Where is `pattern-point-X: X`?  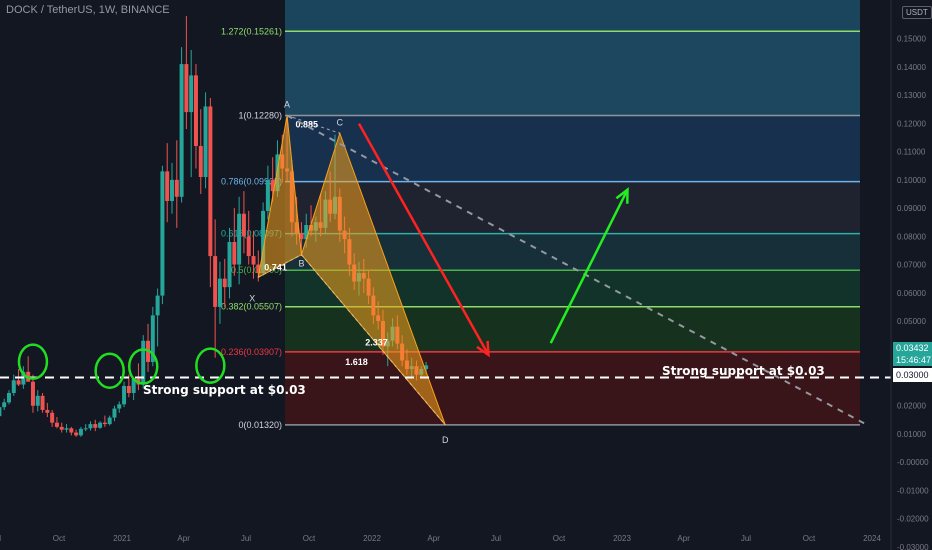 pattern-point-X: X is located at coordinates (252, 298).